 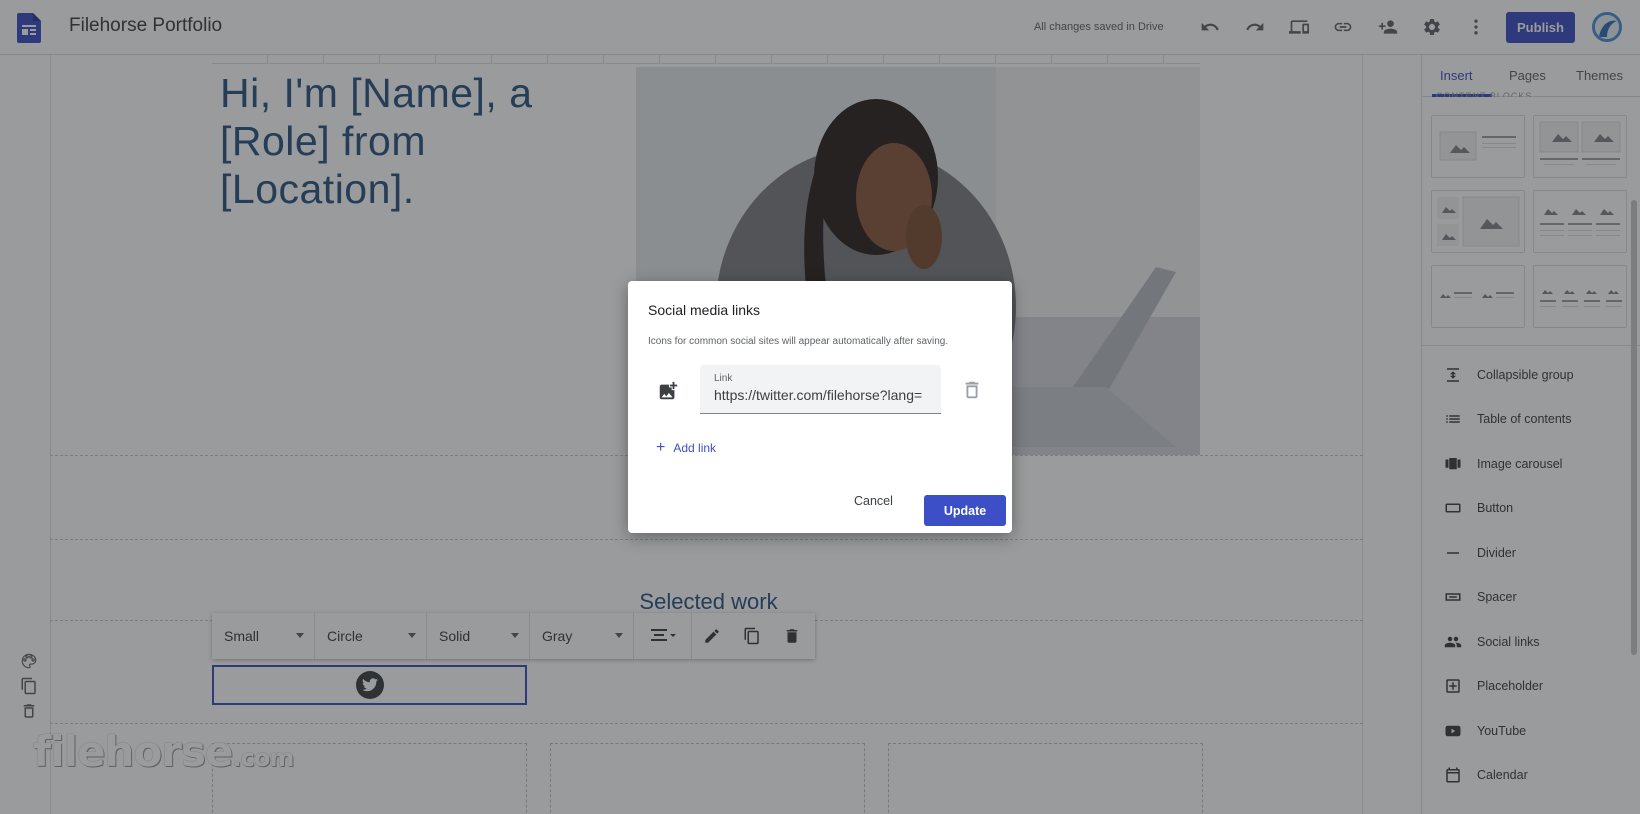 What do you see at coordinates (965, 510) in the screenshot?
I see `update-button: Update` at bounding box center [965, 510].